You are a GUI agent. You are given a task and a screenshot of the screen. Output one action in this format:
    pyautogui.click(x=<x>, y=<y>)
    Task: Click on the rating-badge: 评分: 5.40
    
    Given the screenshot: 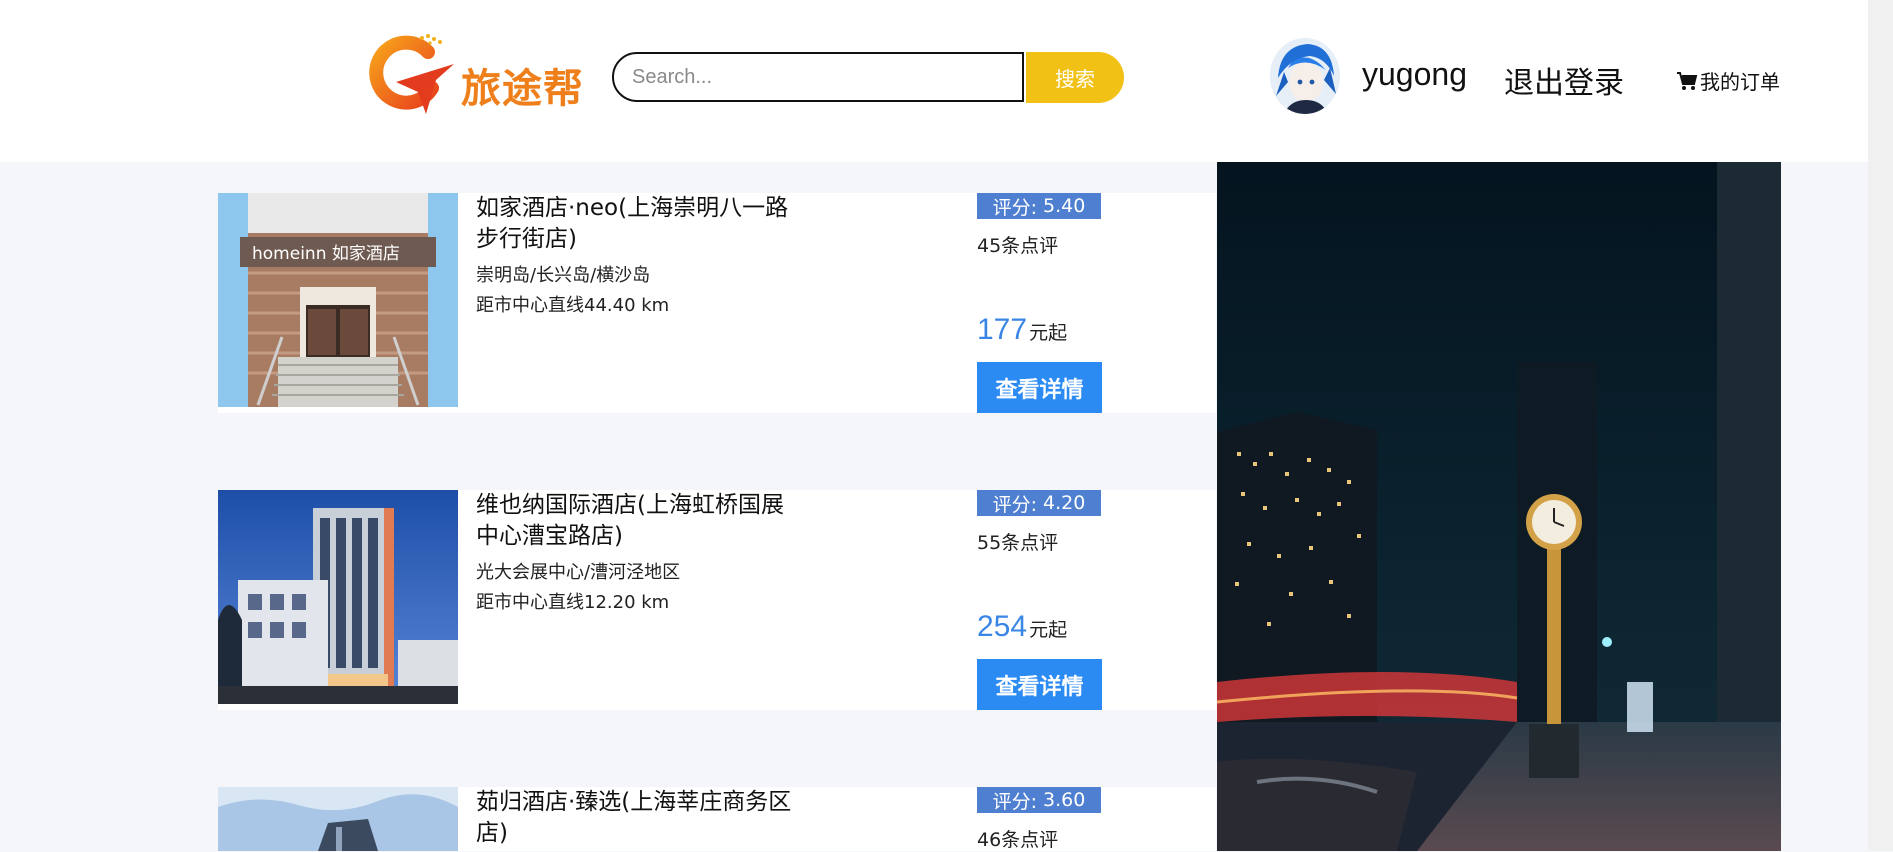 What is the action you would take?
    pyautogui.click(x=1039, y=206)
    